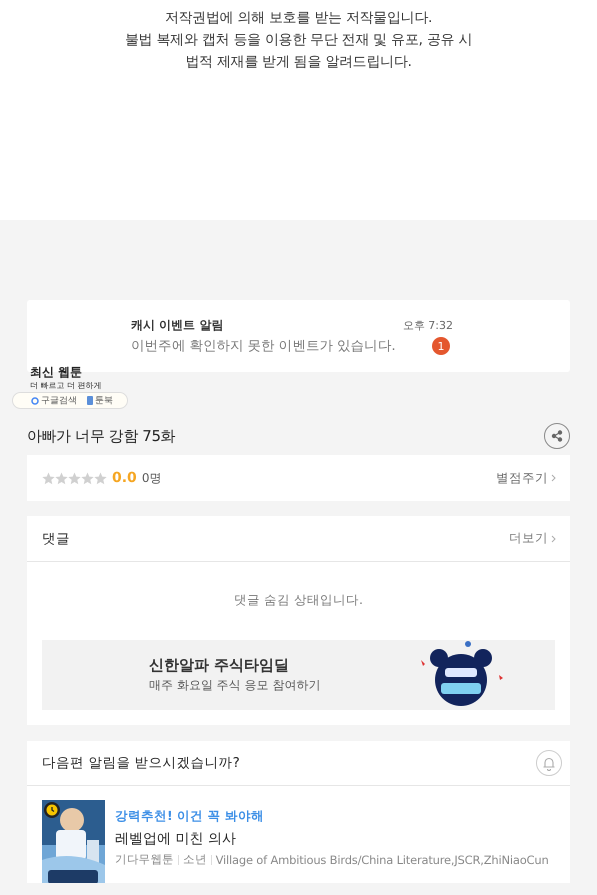 The width and height of the screenshot is (597, 895). I want to click on notification-title: 캐시 이벤트 알림, so click(177, 325).